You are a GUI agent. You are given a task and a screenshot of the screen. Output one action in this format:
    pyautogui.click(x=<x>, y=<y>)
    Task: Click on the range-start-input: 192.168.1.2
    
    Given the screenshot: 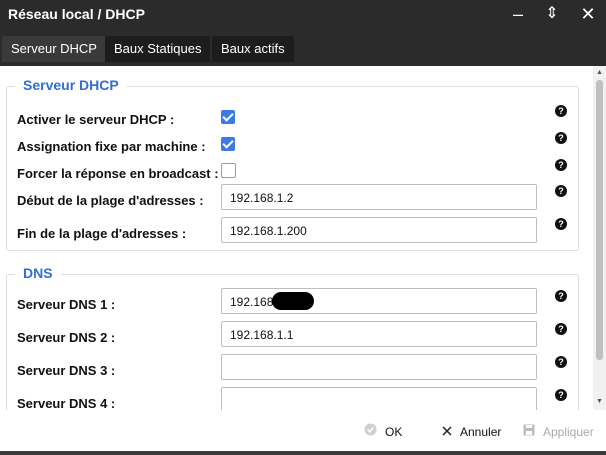 What is the action you would take?
    pyautogui.click(x=379, y=197)
    